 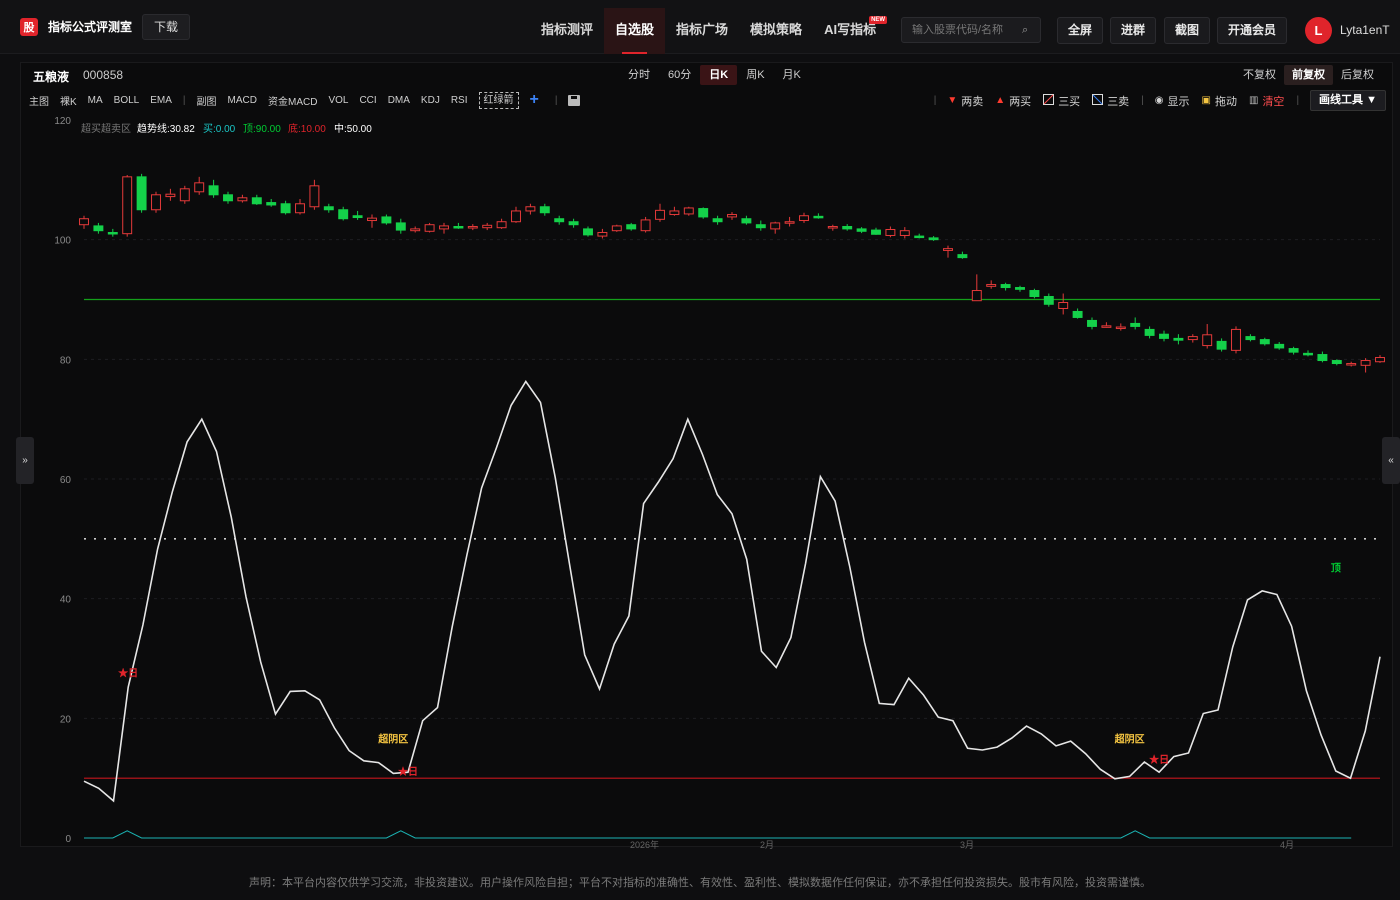 I want to click on x-tick-label: 4月, so click(x=1287, y=845).